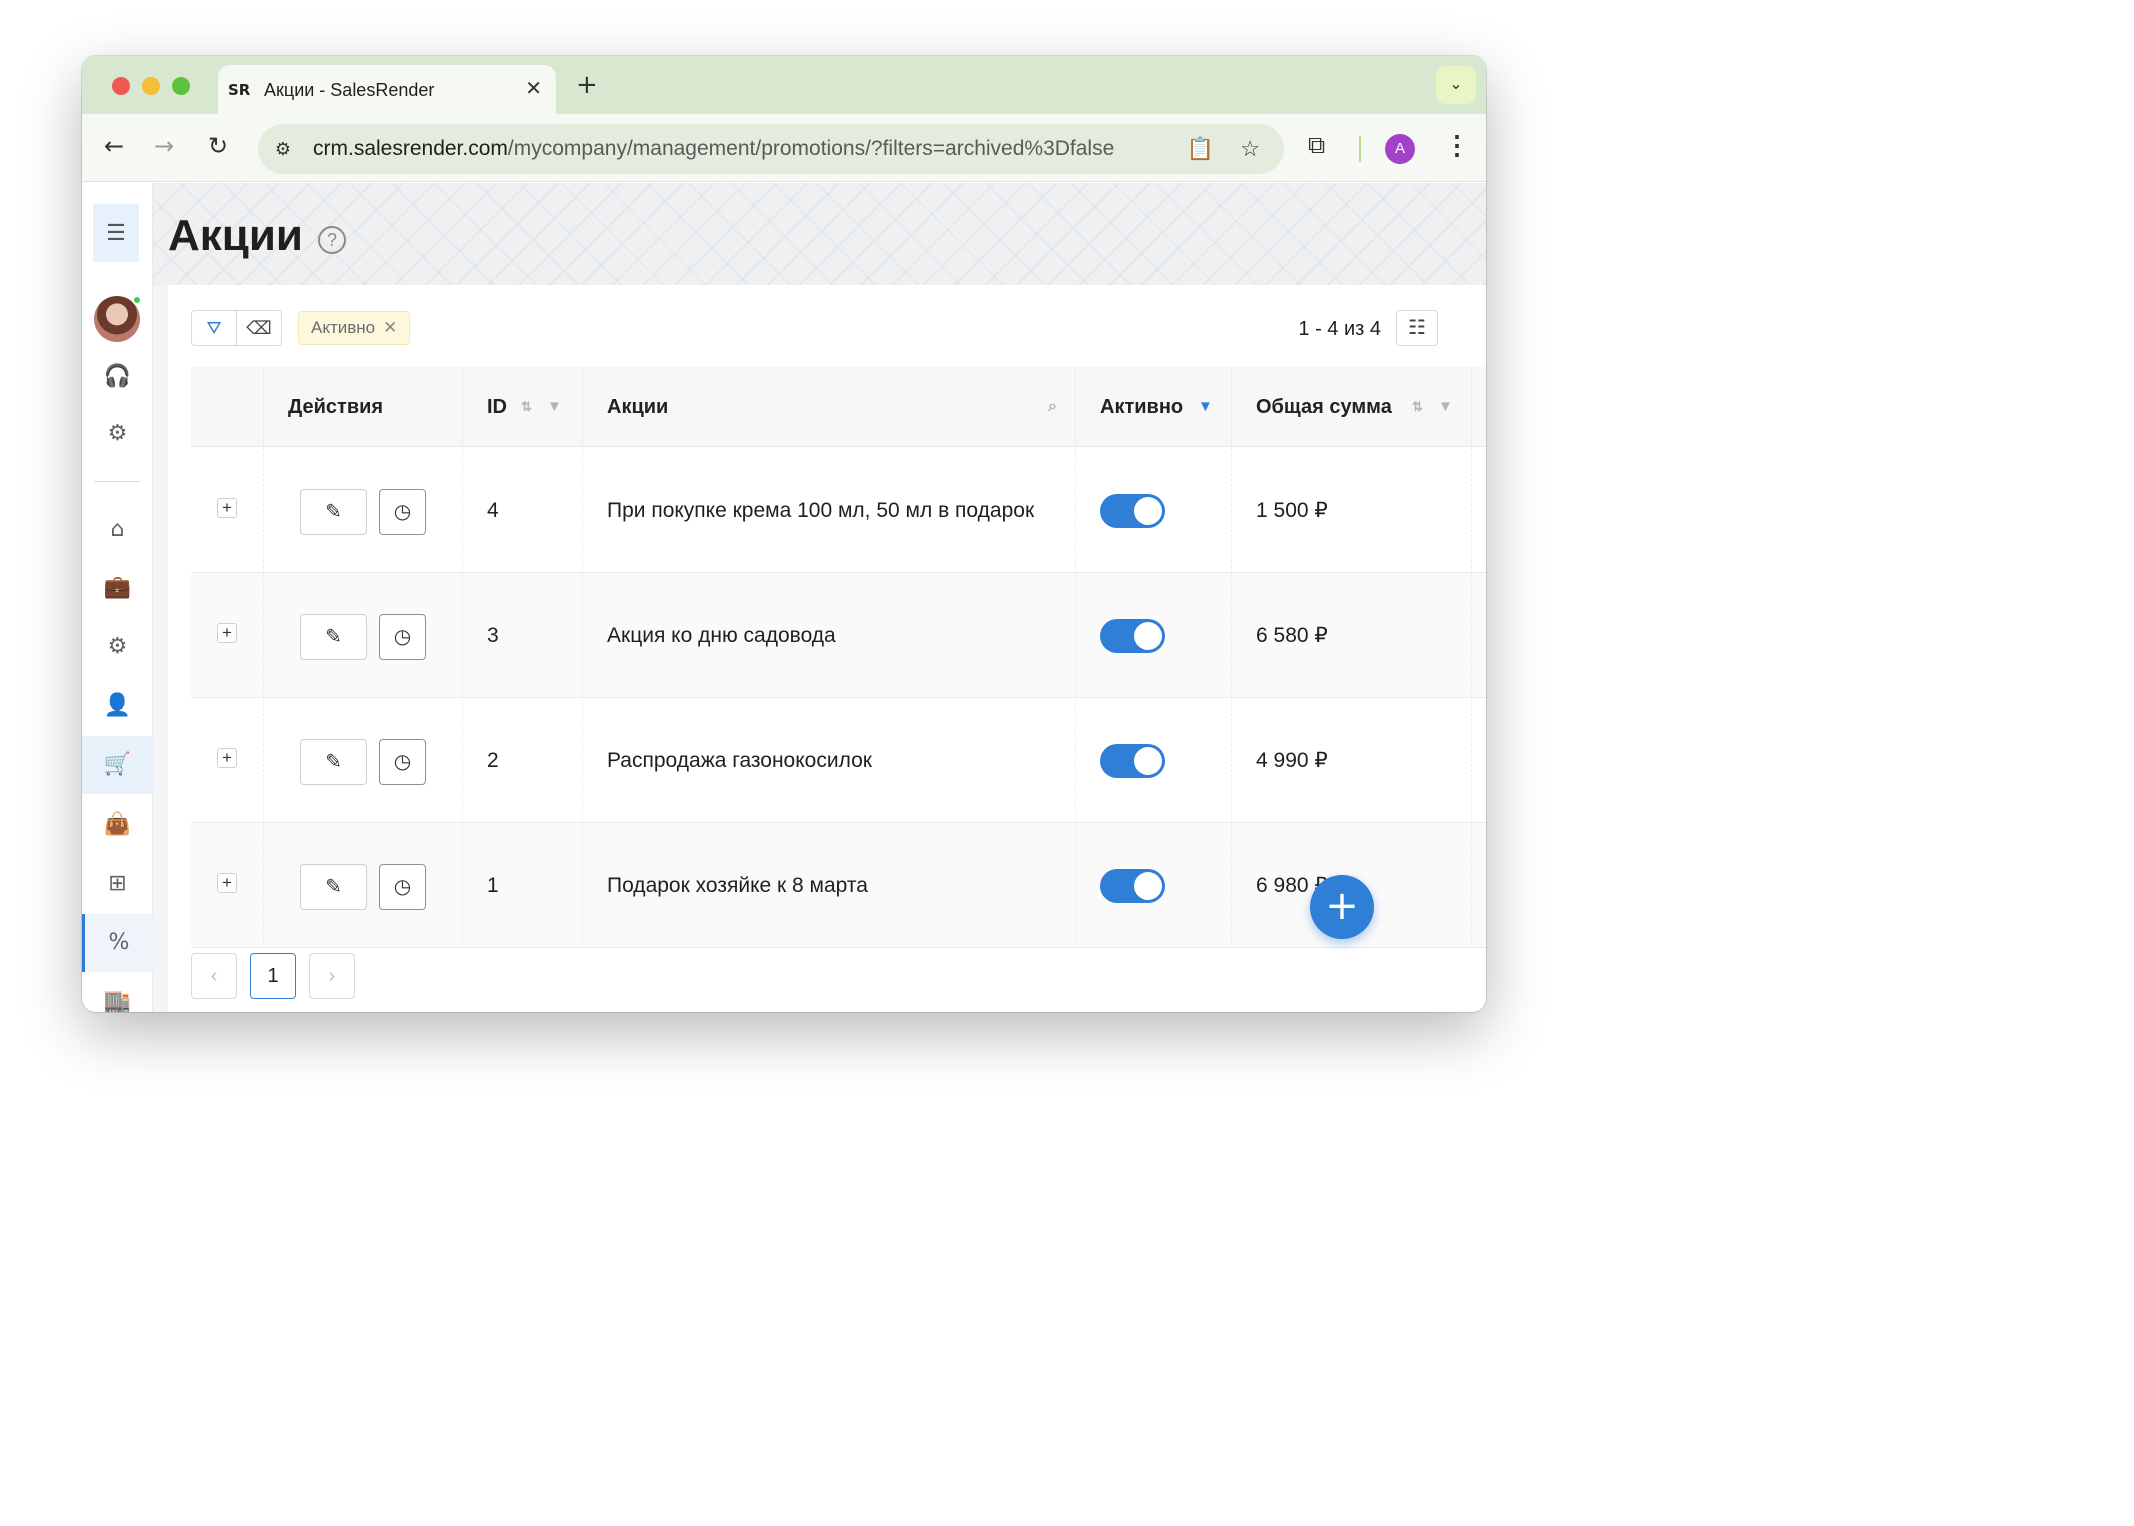 The width and height of the screenshot is (2134, 1526). What do you see at coordinates (1324, 407) in the screenshot?
I see `th-total-label: Общая сумма` at bounding box center [1324, 407].